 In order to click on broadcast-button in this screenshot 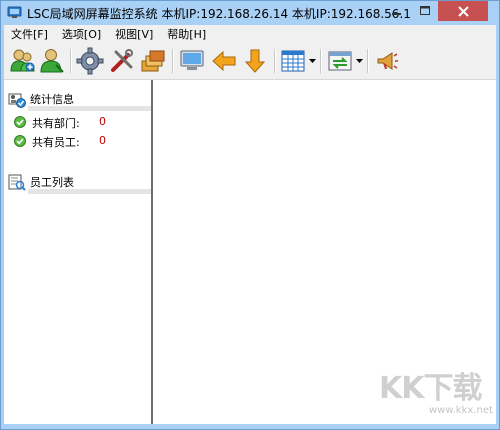, I will do `click(387, 61)`.